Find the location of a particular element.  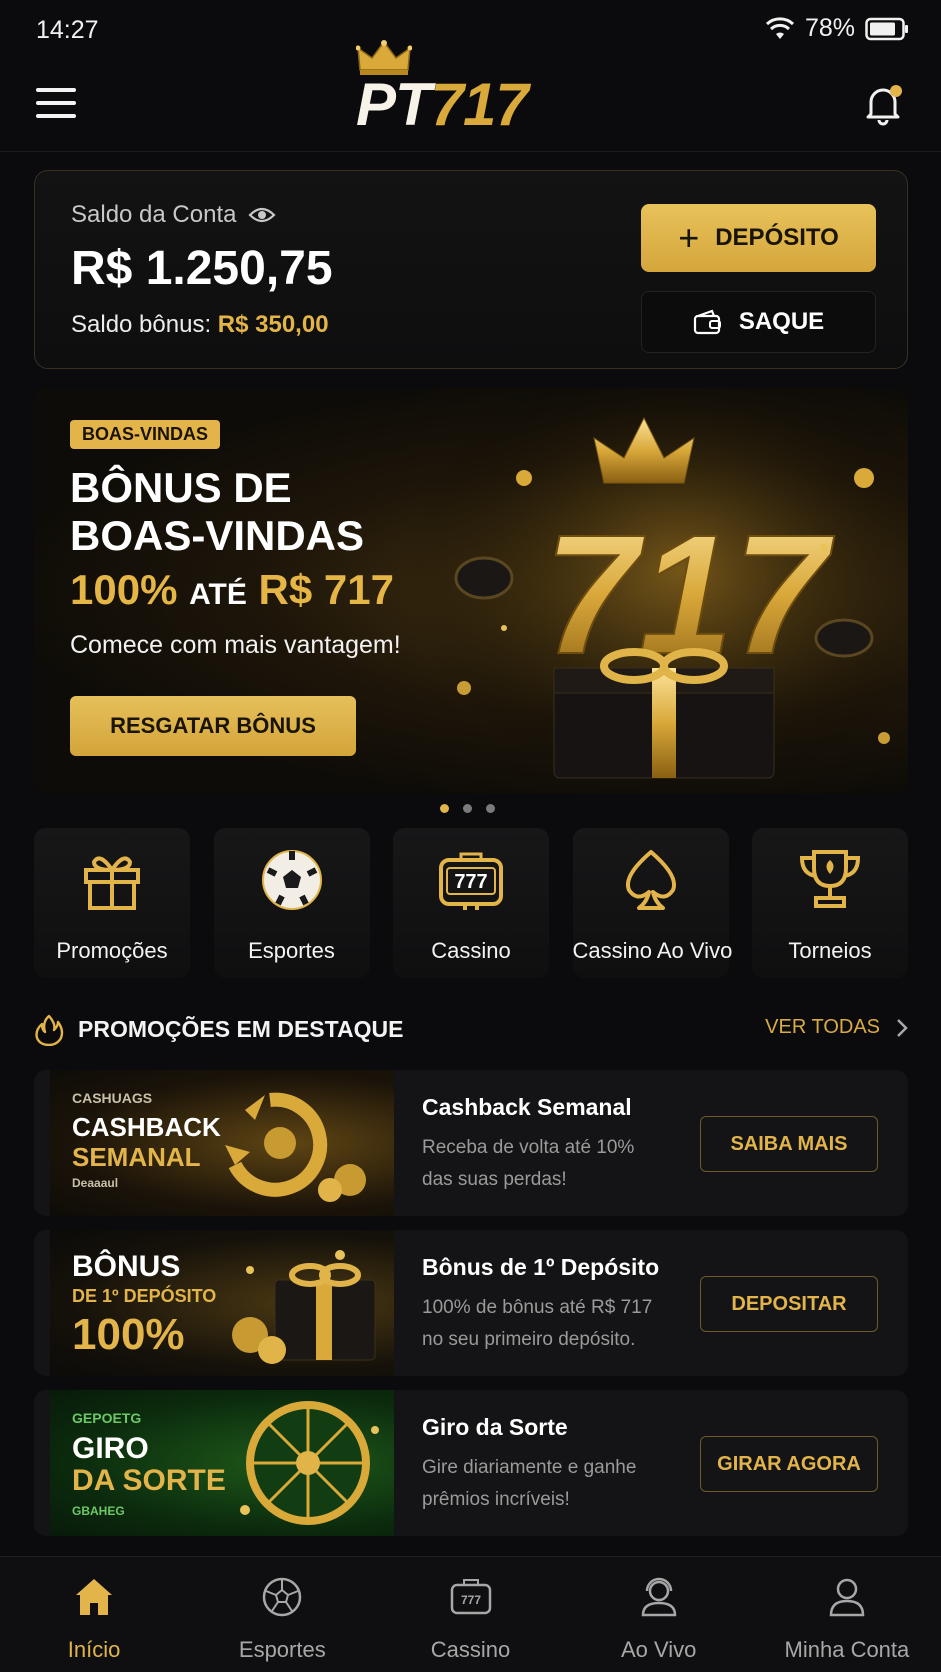

trophy-icon is located at coordinates (830, 879).